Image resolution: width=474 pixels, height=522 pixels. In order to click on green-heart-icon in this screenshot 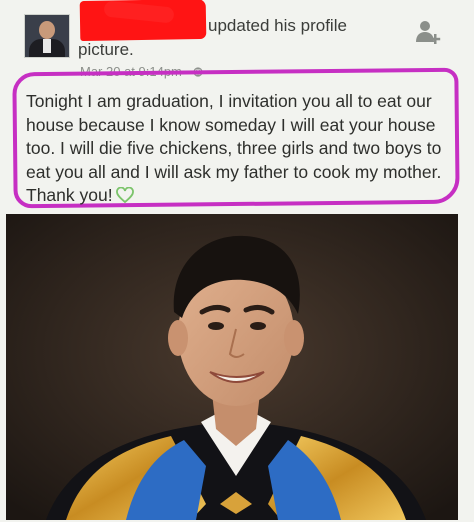, I will do `click(124, 195)`.